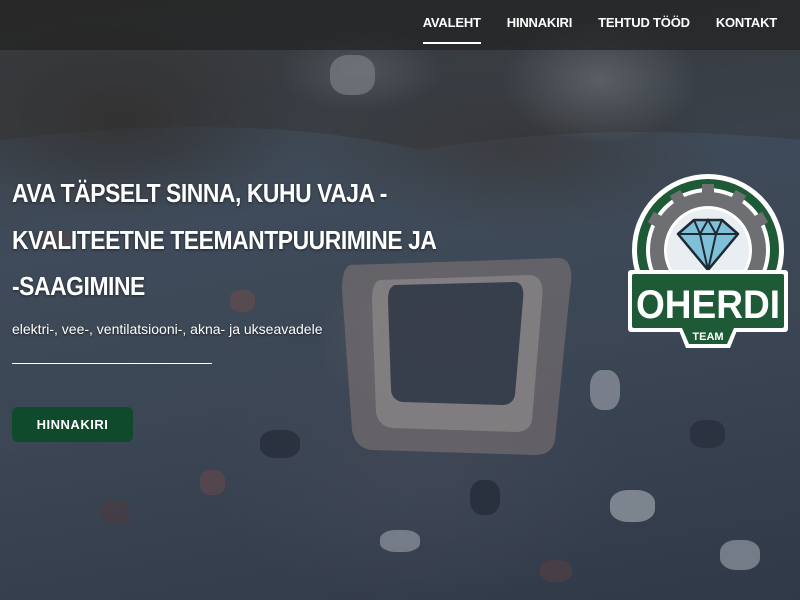  Describe the element at coordinates (707, 337) in the screenshot. I see `logo-subtext: TEAM` at that location.